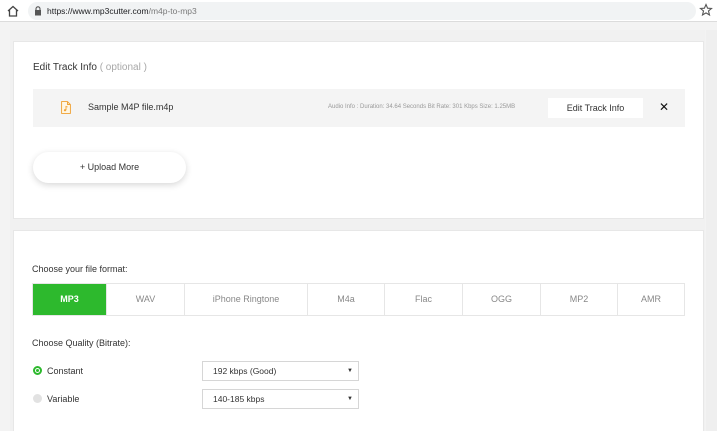 This screenshot has width=717, height=431. I want to click on browser-address-bar: https://www.mp3cutter.com/m4p-to-mp3, so click(358, 11).